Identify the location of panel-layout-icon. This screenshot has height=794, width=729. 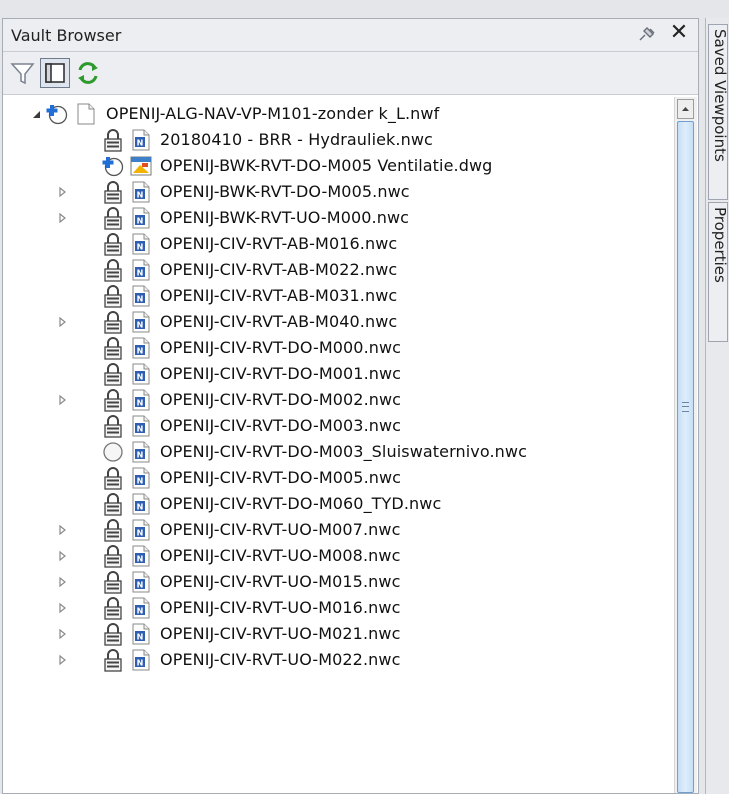
(55, 73).